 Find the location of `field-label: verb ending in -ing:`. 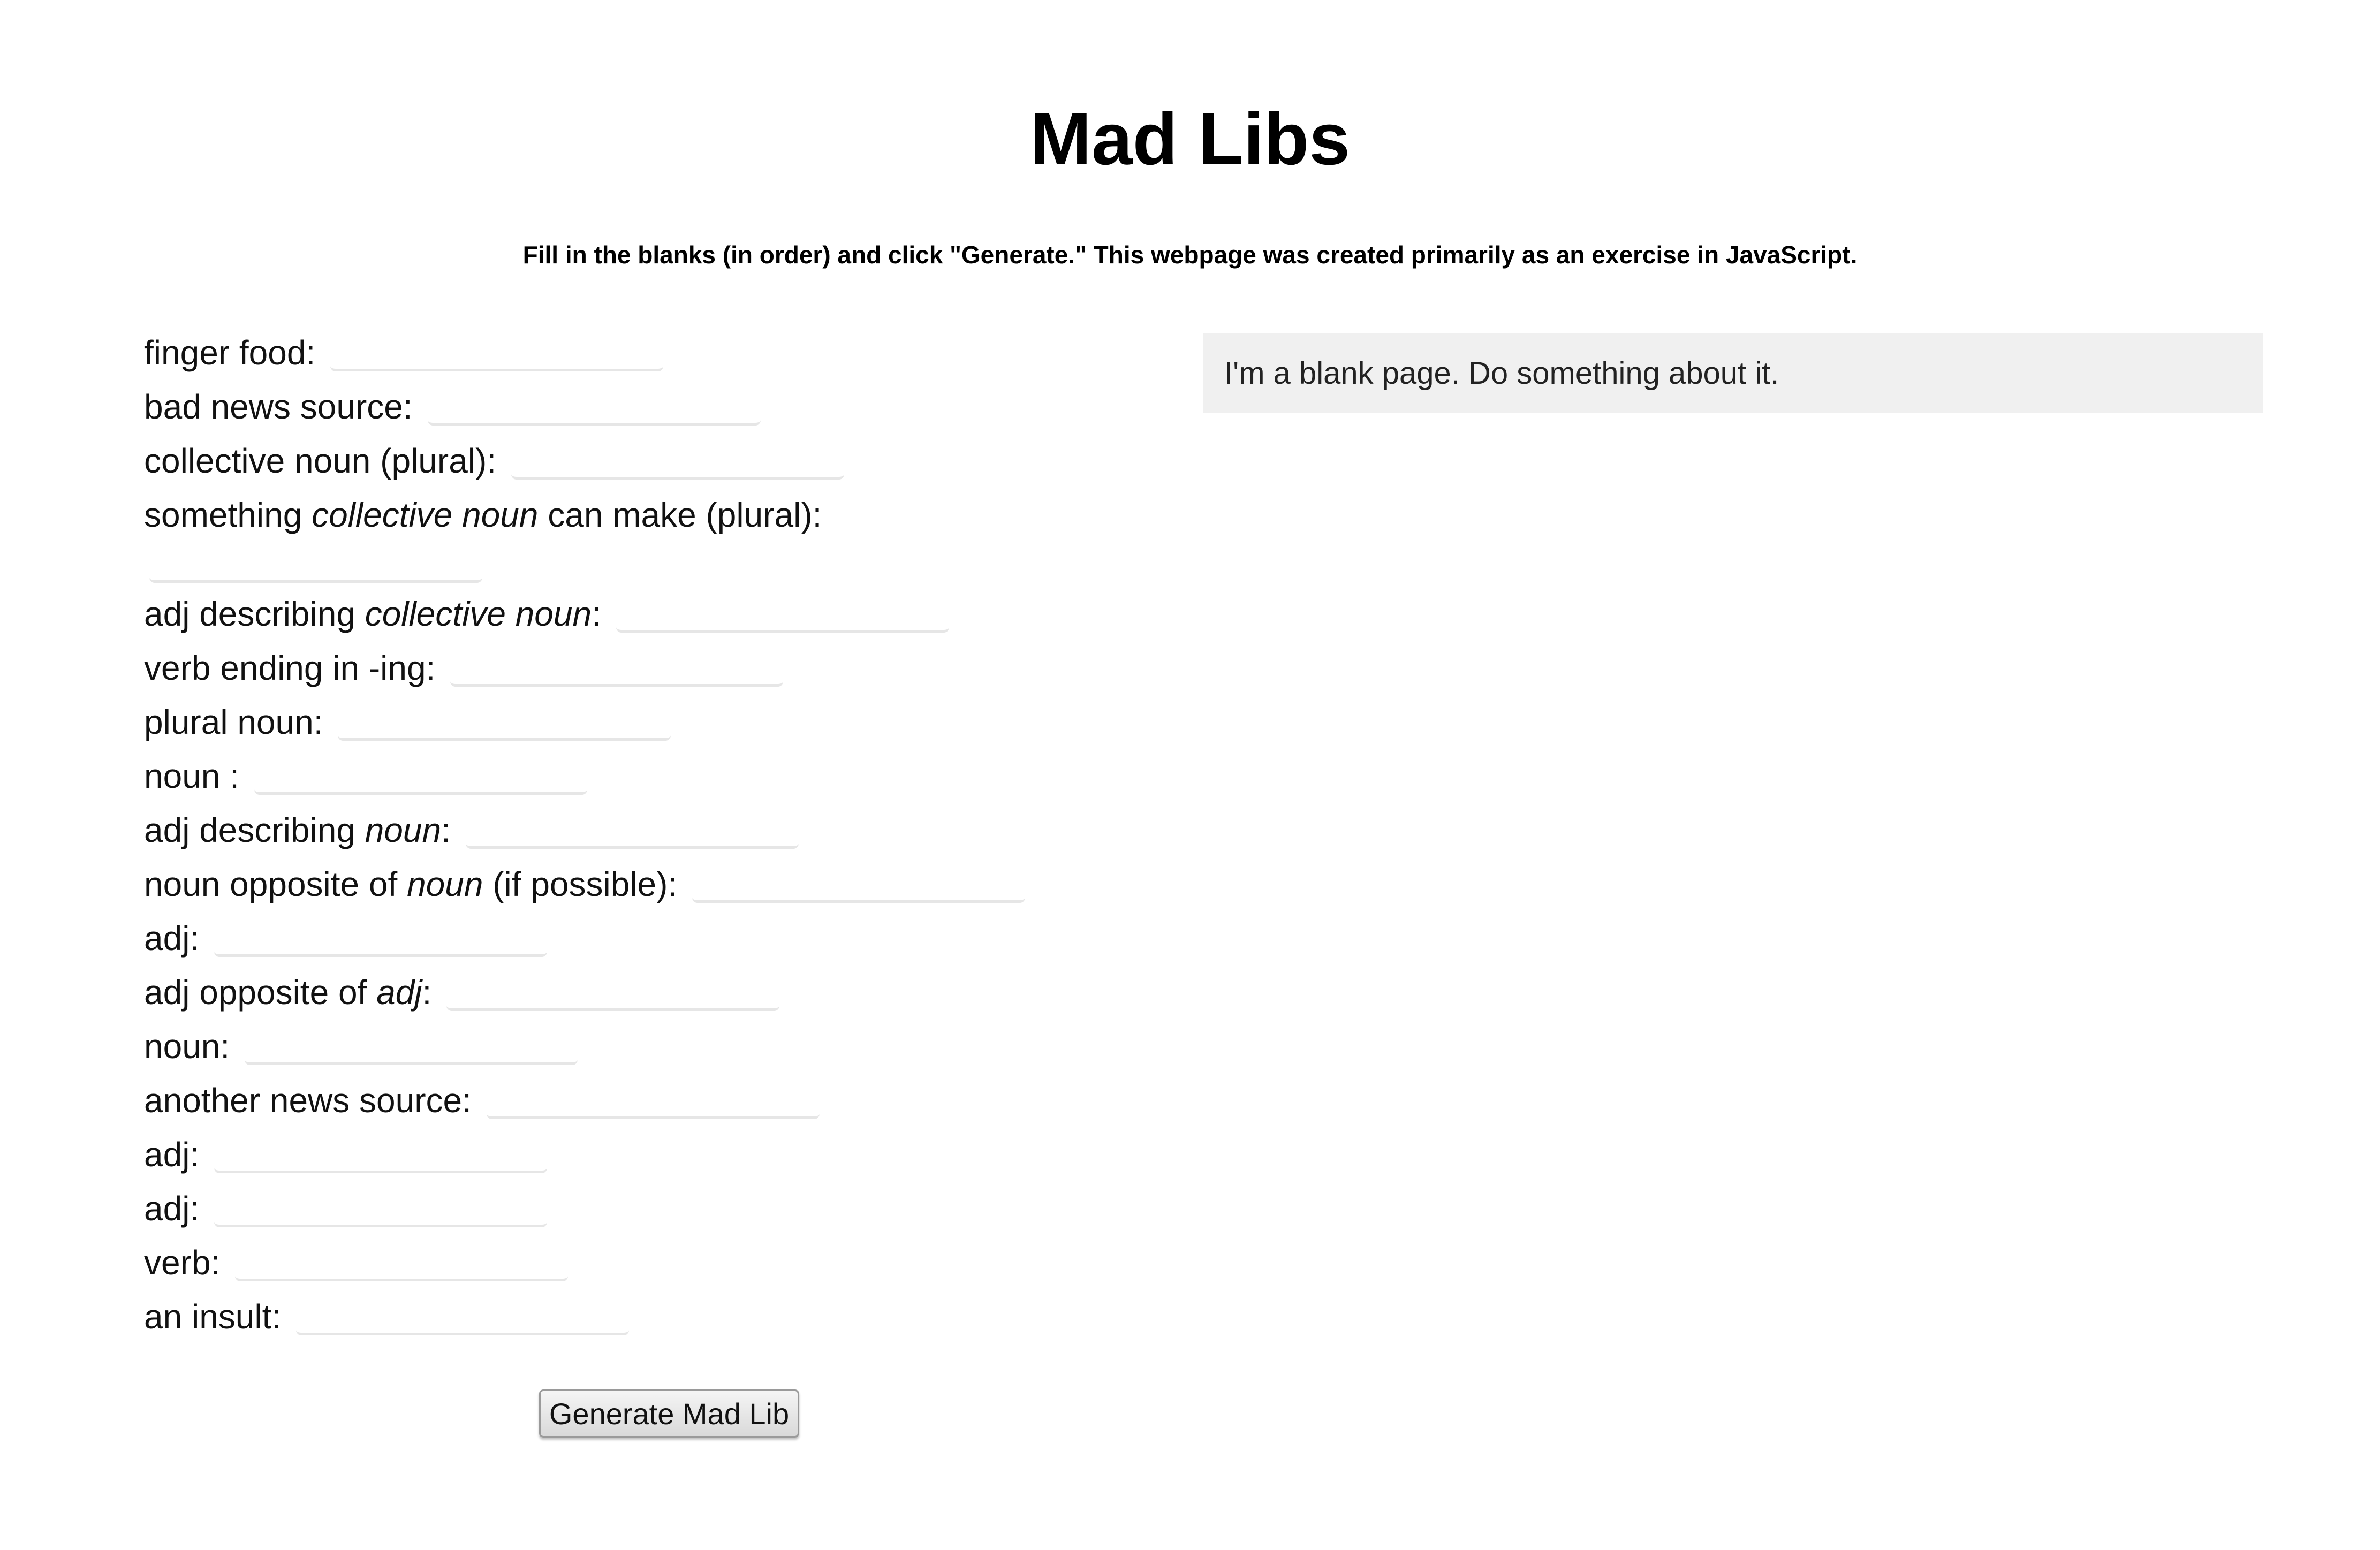

field-label: verb ending in -ing: is located at coordinates (290, 668).